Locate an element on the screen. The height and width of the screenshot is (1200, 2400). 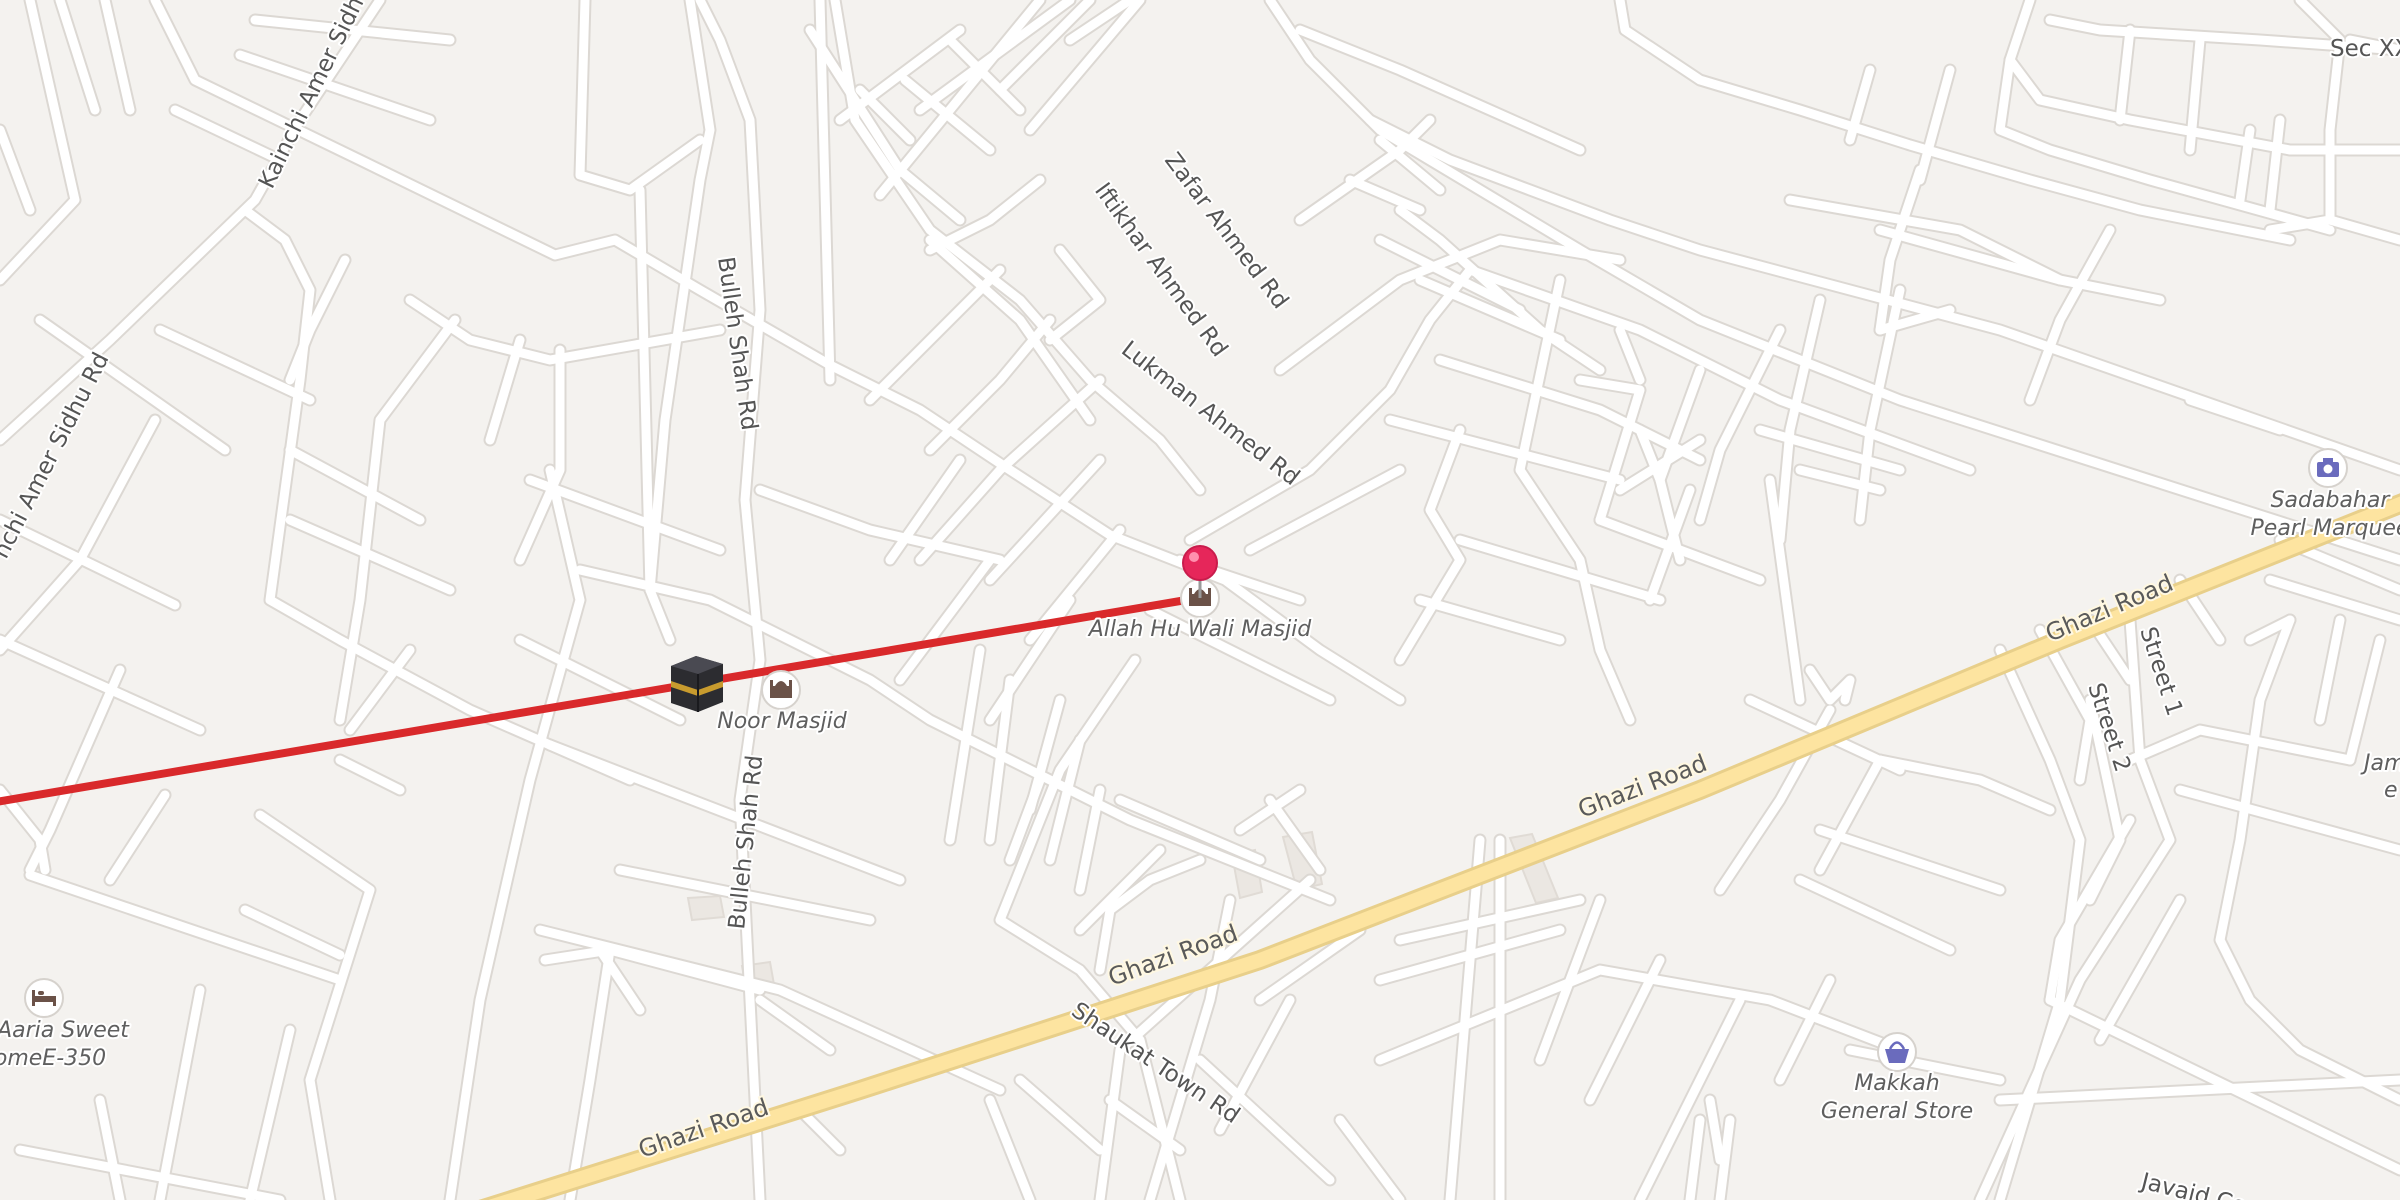
road-label-javaid: Javaid Co is located at coordinates (2193, 1184).